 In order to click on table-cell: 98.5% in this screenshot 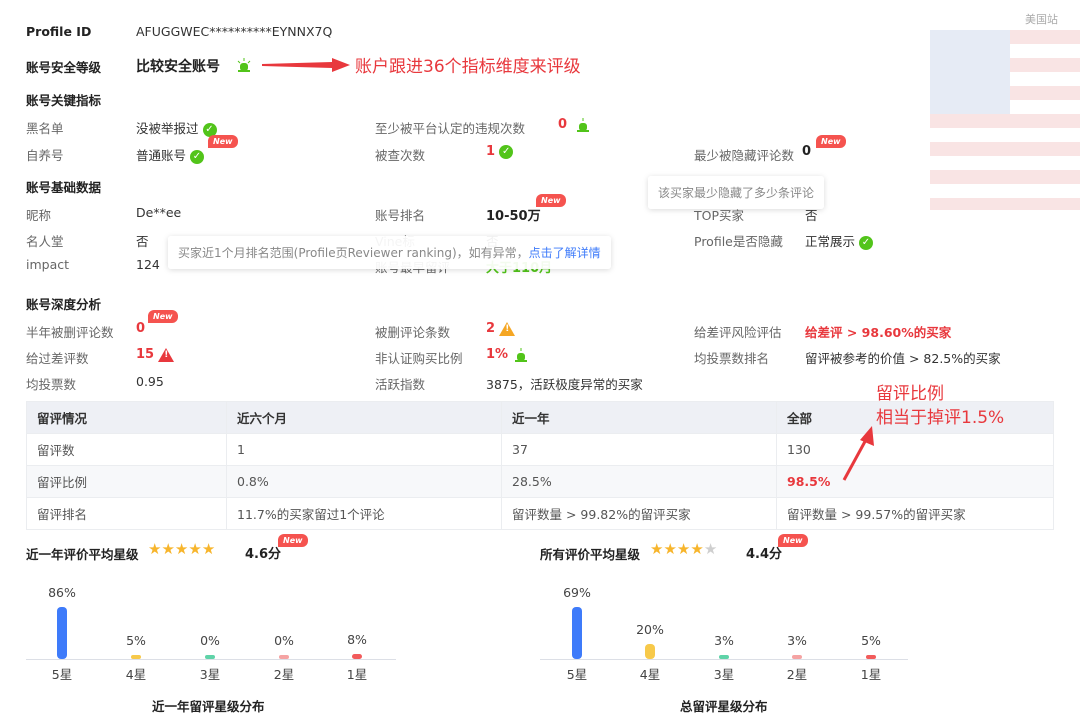, I will do `click(915, 481)`.